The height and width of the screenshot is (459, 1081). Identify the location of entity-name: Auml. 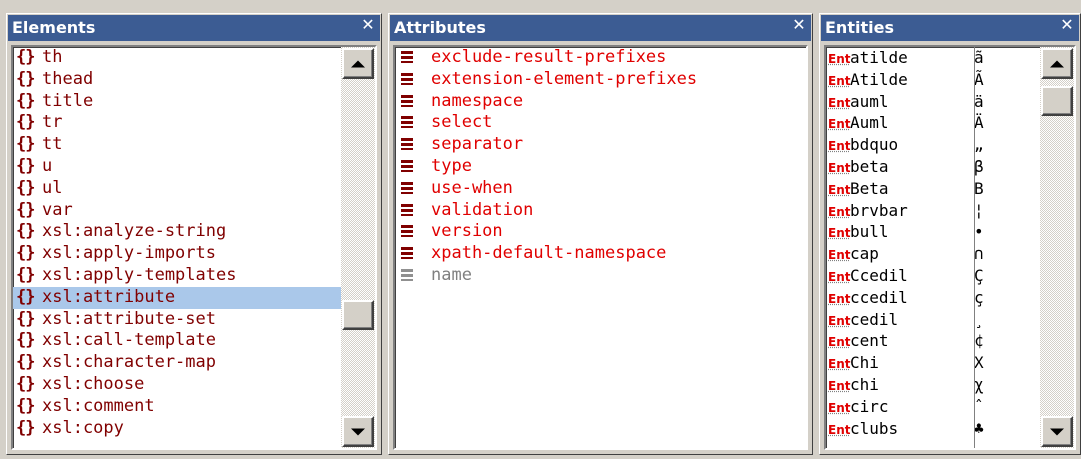
(869, 123).